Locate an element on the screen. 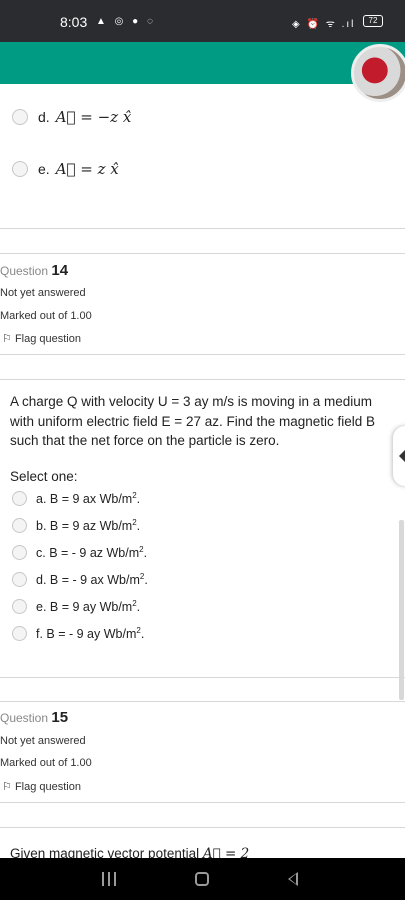 The height and width of the screenshot is (900, 405). back-icon is located at coordinates (293, 879).